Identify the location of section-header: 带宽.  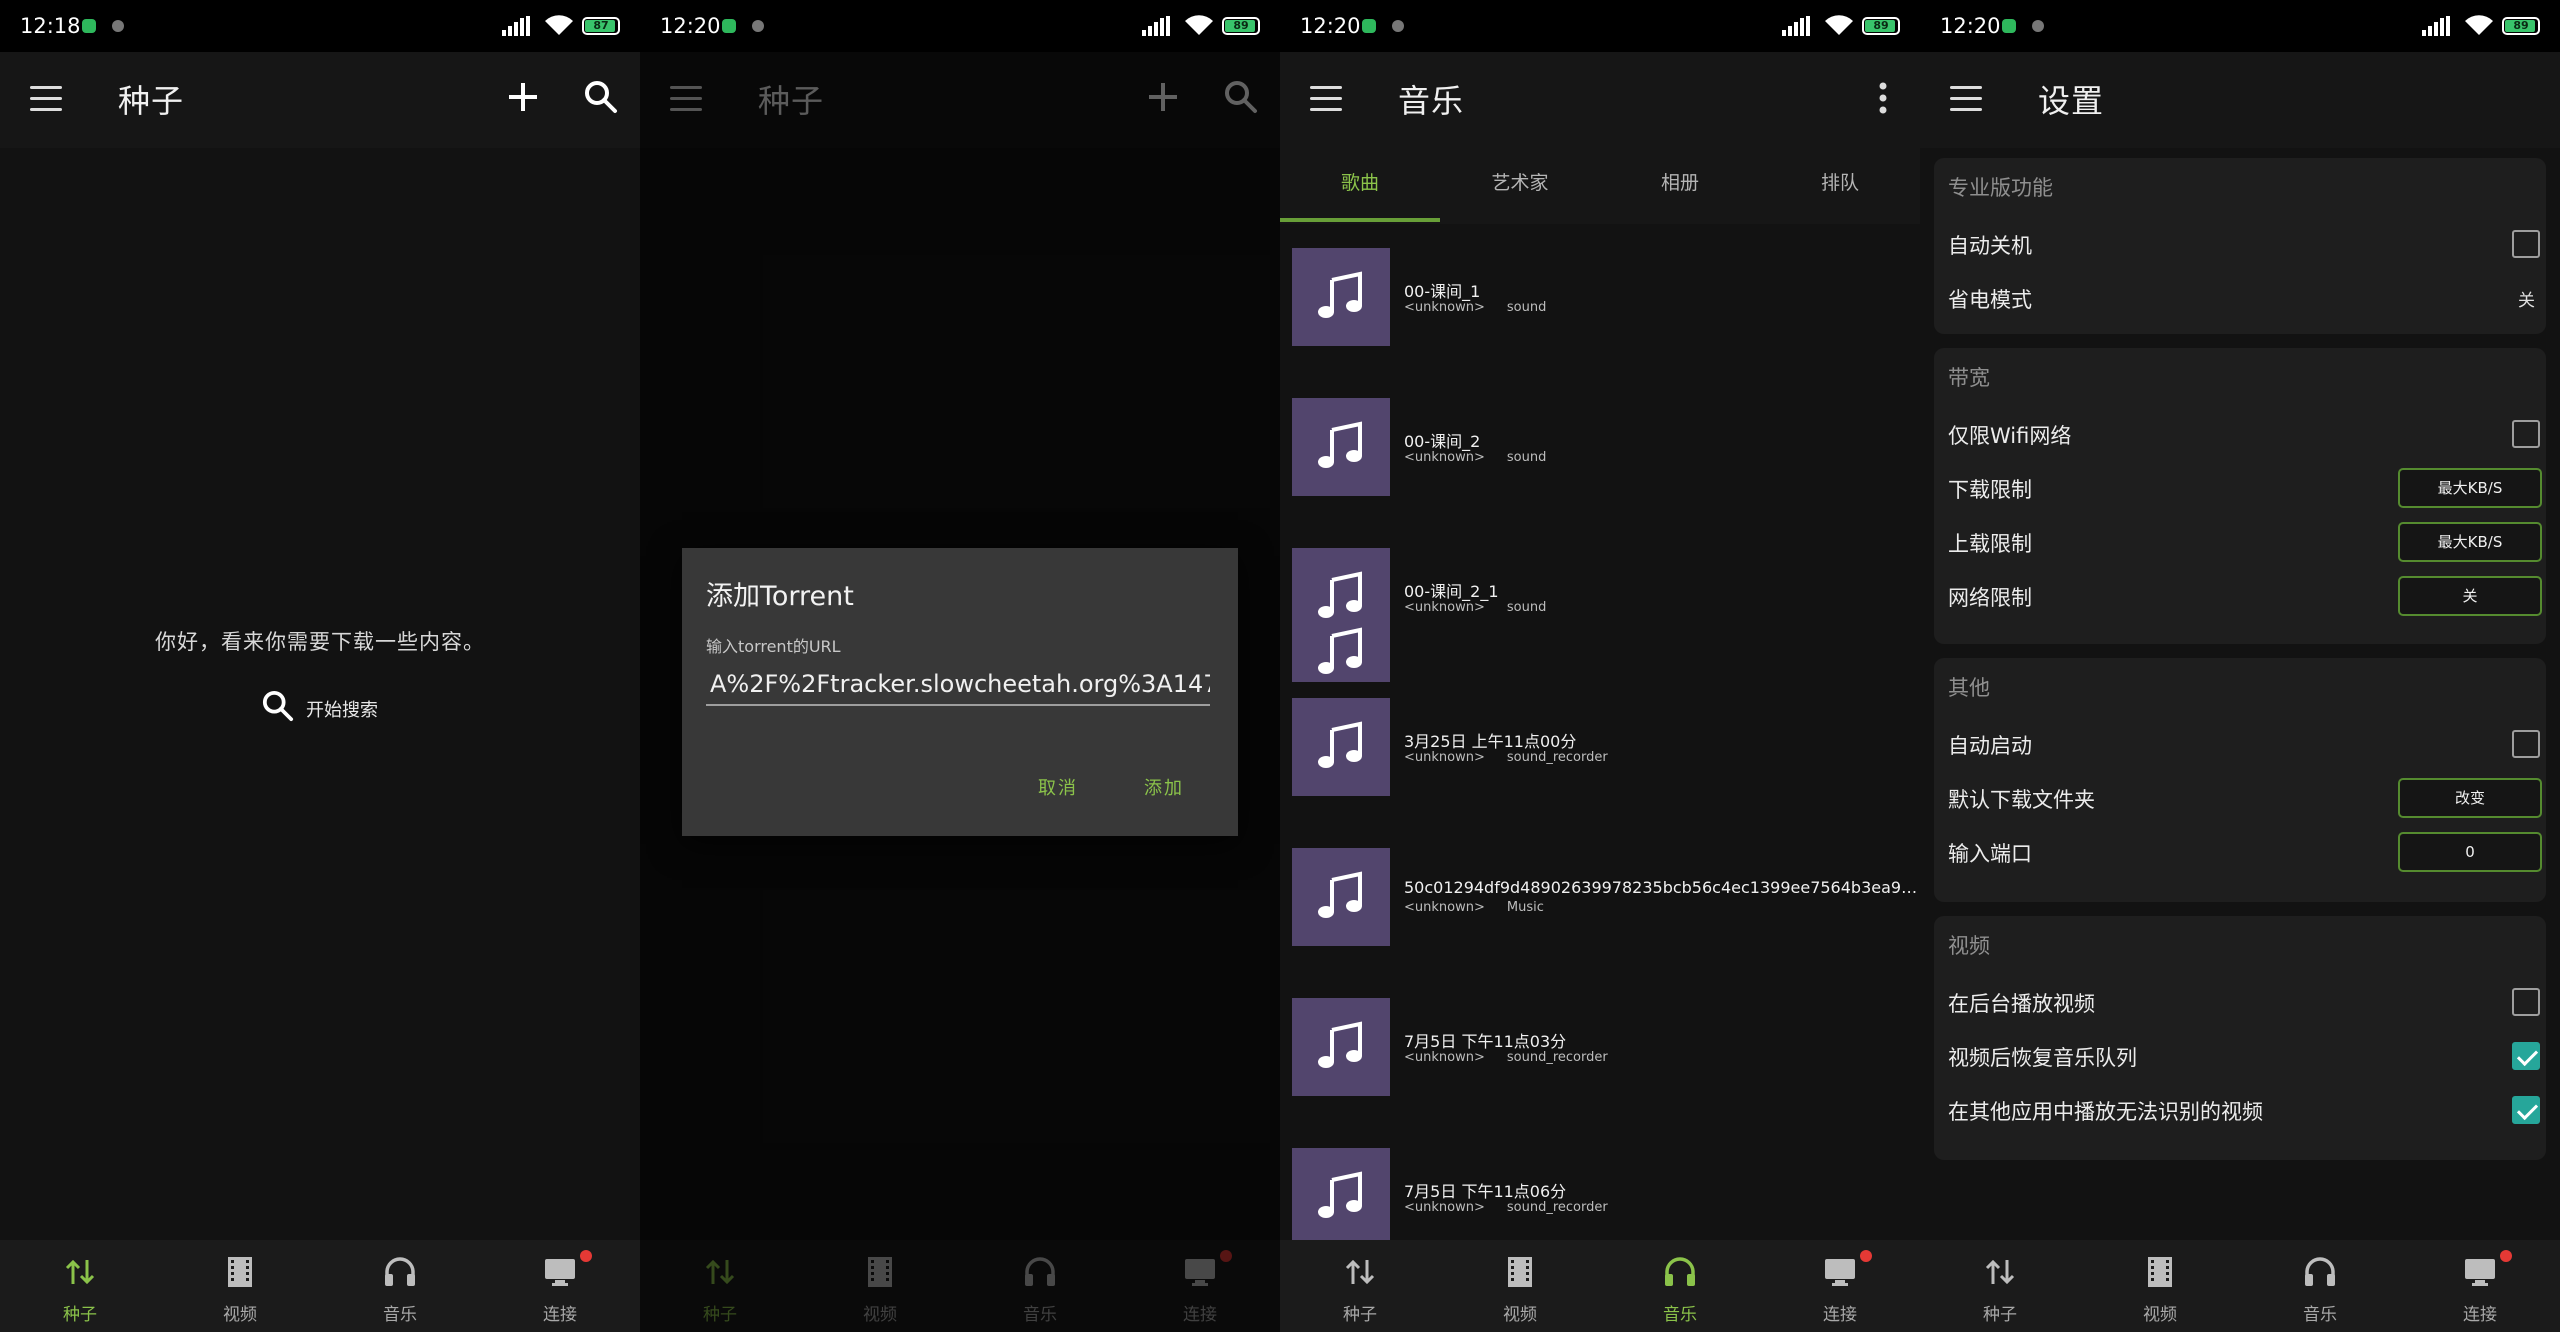
(1969, 378).